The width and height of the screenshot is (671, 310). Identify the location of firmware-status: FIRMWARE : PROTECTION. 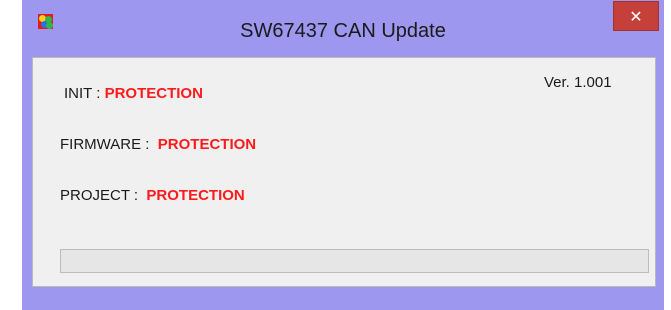
(158, 144).